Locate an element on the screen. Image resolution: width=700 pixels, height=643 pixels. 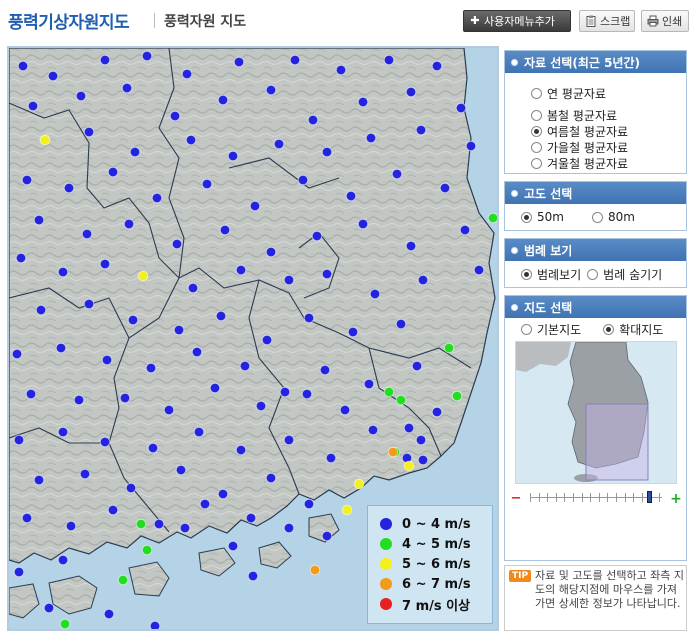
radio-summer-average: 여름철 평균자료 is located at coordinates (608, 131).